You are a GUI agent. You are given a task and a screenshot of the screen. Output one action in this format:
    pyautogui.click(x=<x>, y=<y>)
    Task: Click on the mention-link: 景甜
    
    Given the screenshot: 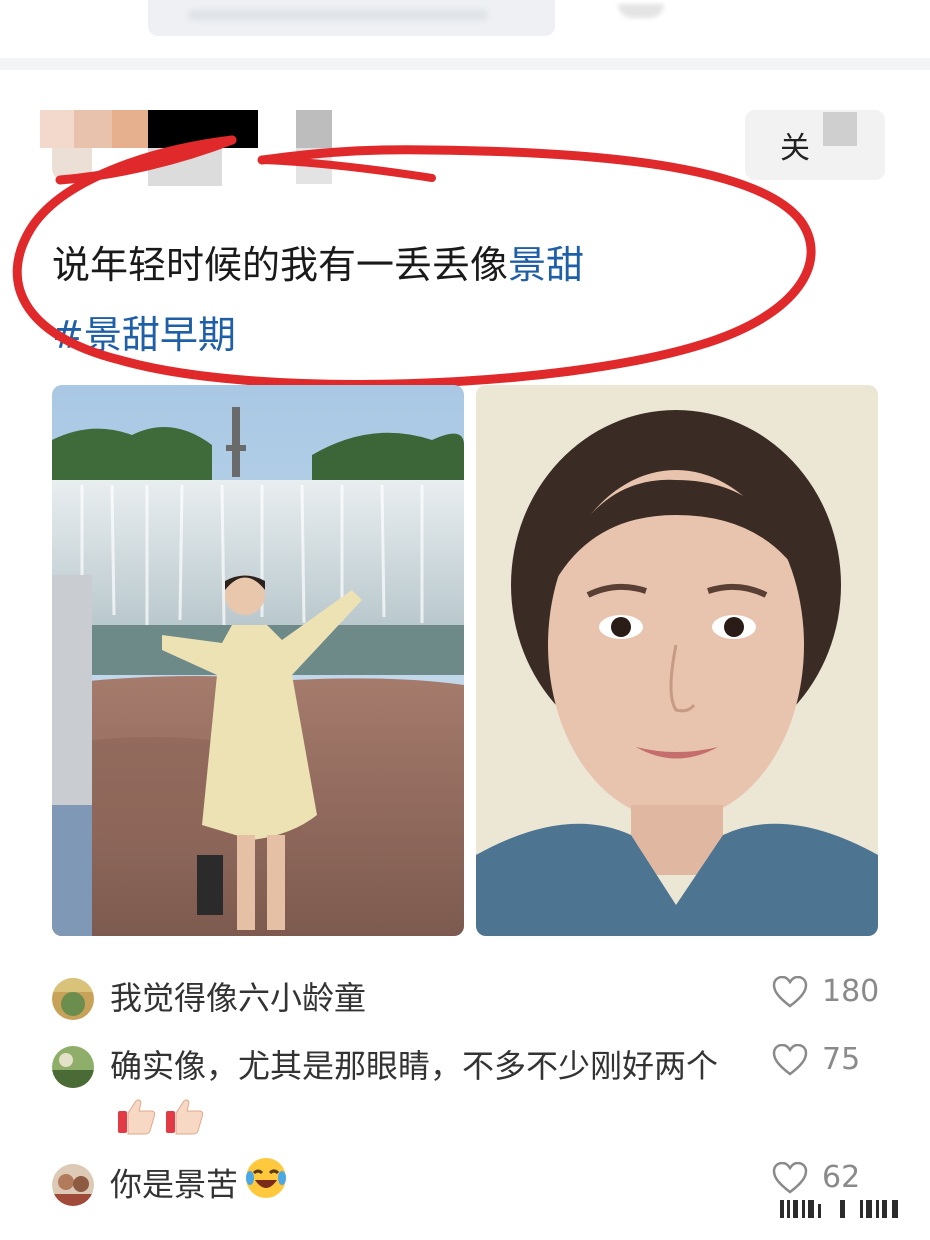 What is the action you would take?
    pyautogui.click(x=546, y=265)
    